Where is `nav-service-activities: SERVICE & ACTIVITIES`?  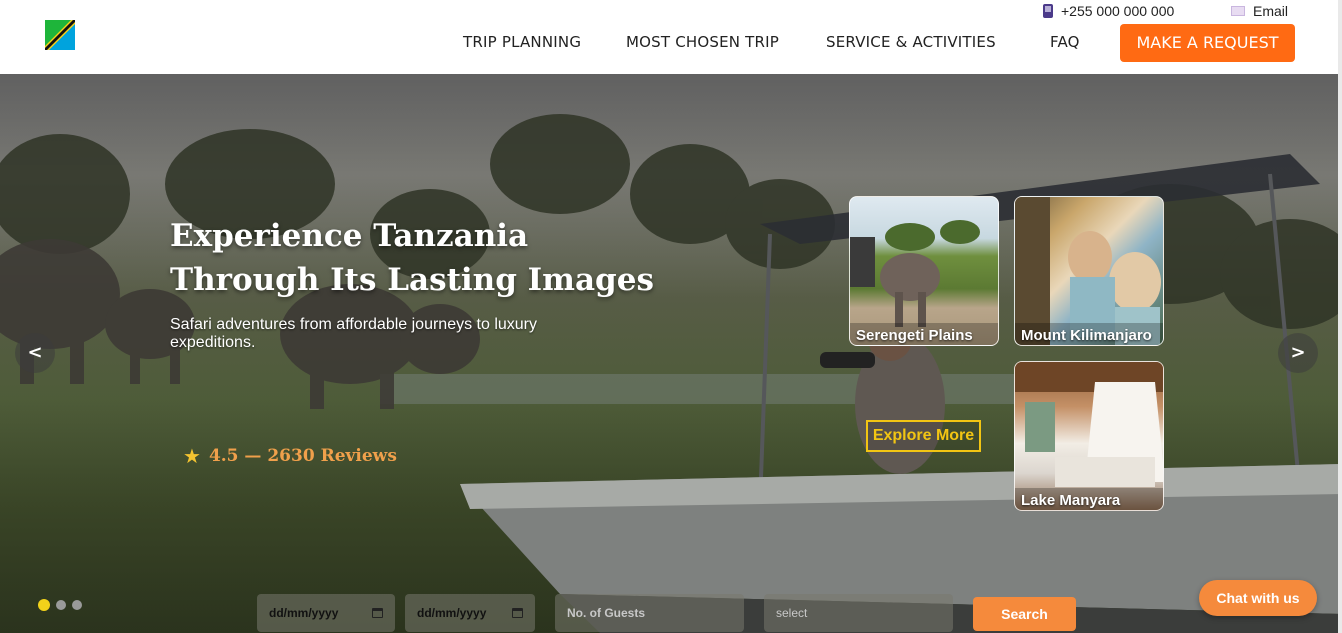 nav-service-activities: SERVICE & ACTIVITIES is located at coordinates (911, 42).